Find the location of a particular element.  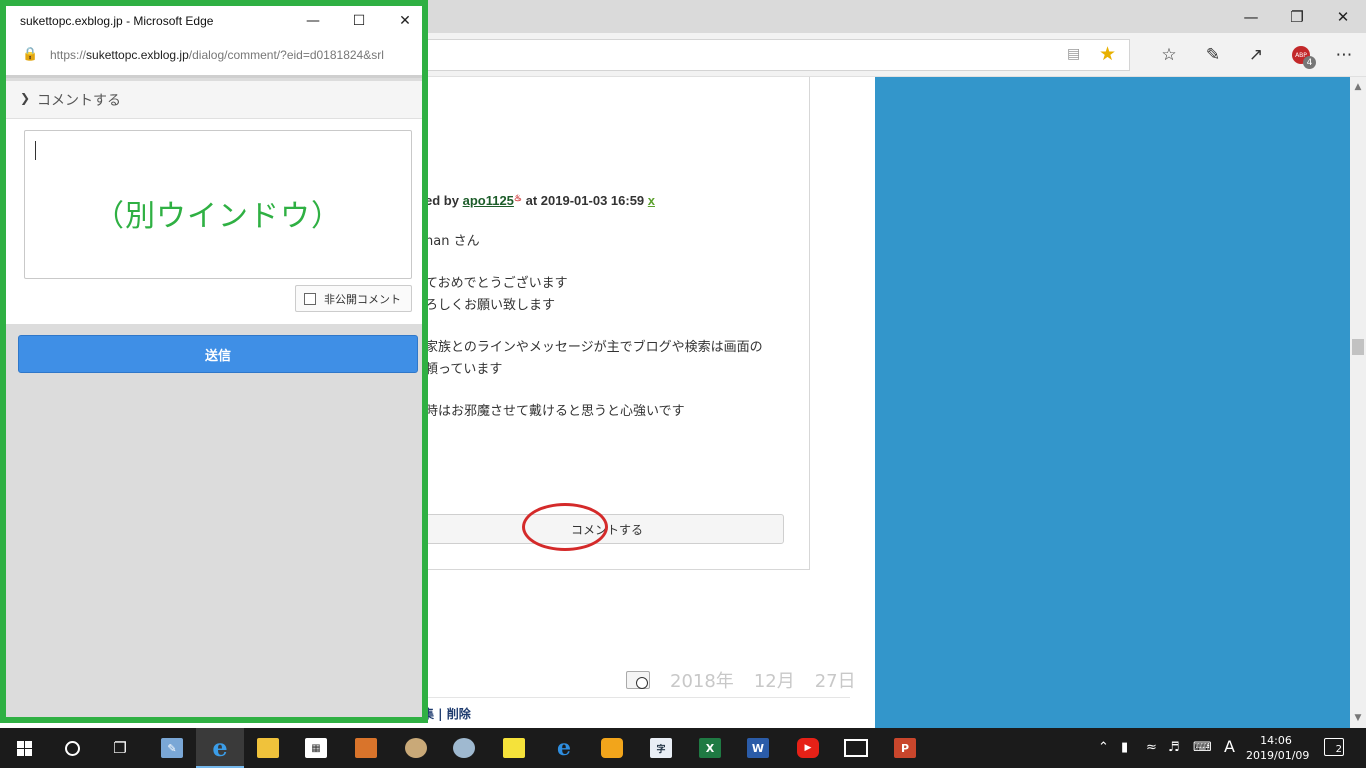

more-icon: ⋯ is located at coordinates (1344, 55).